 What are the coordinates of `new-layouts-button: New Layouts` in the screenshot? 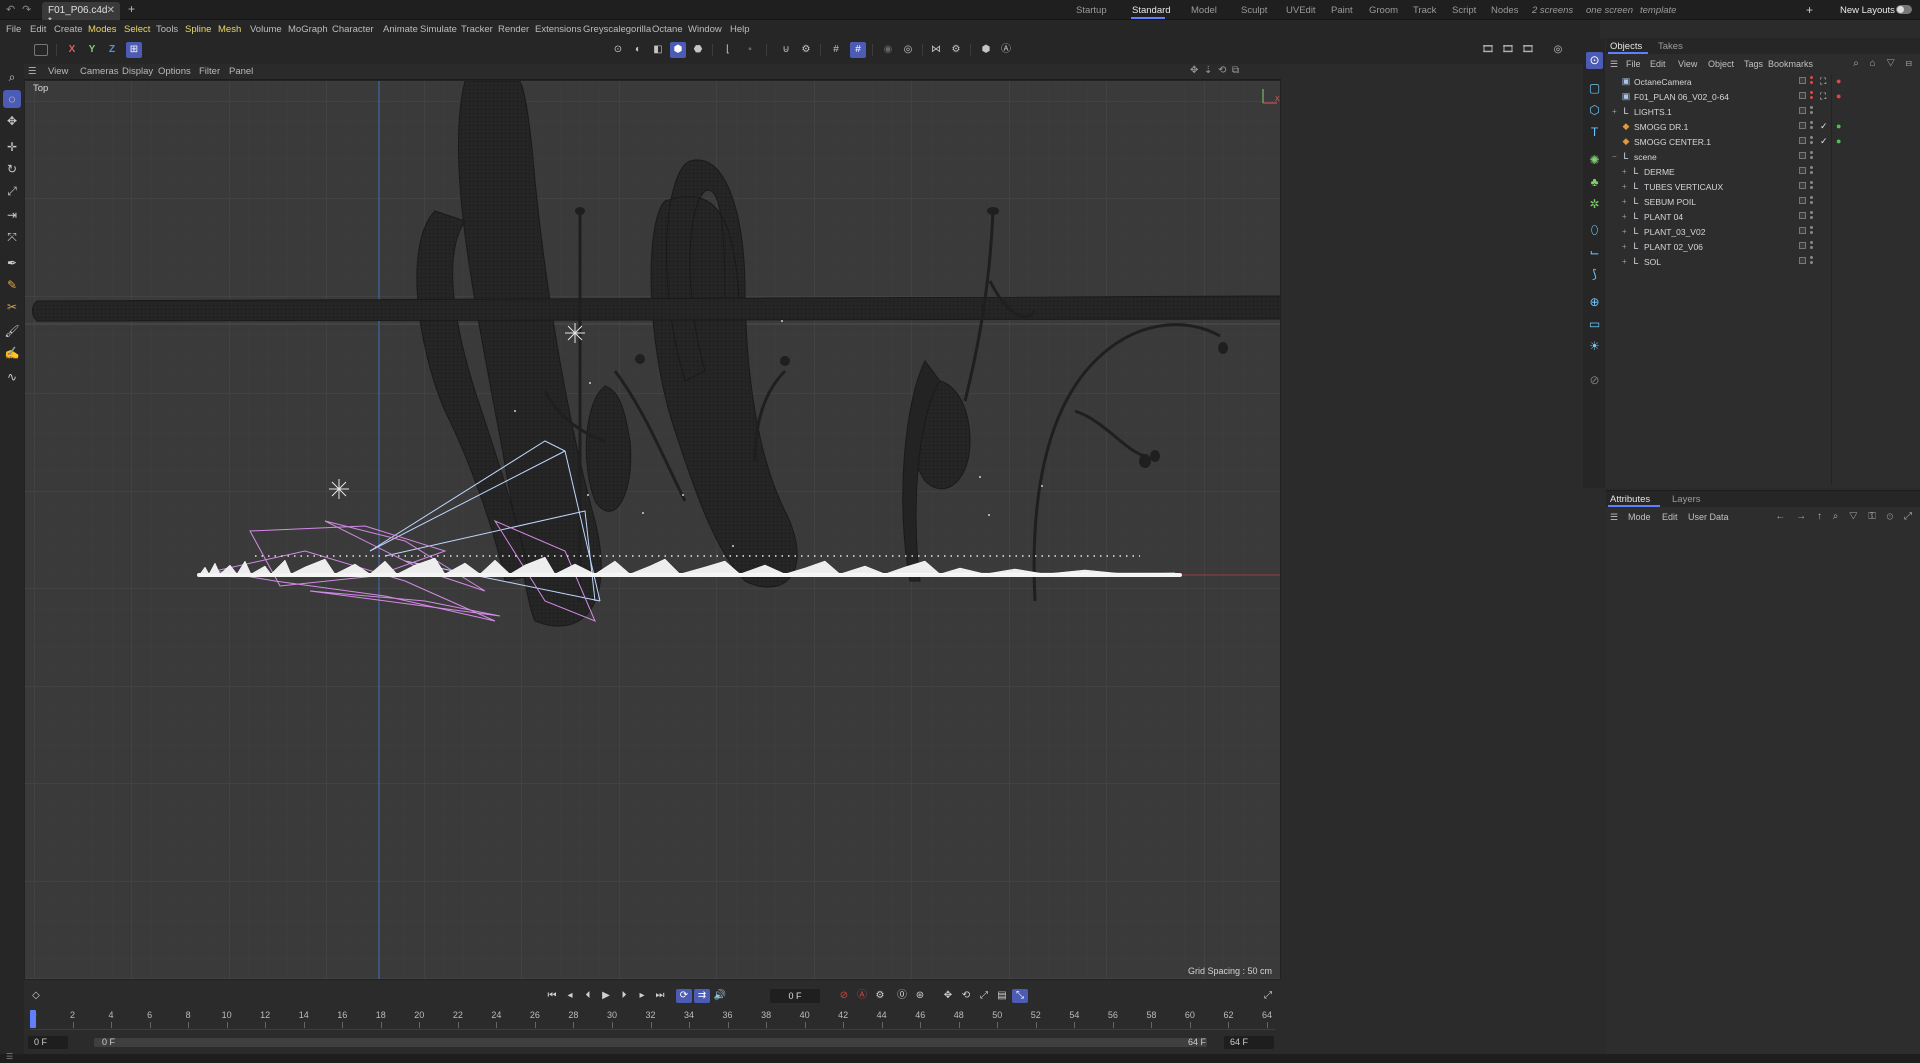 It's located at (1867, 10).